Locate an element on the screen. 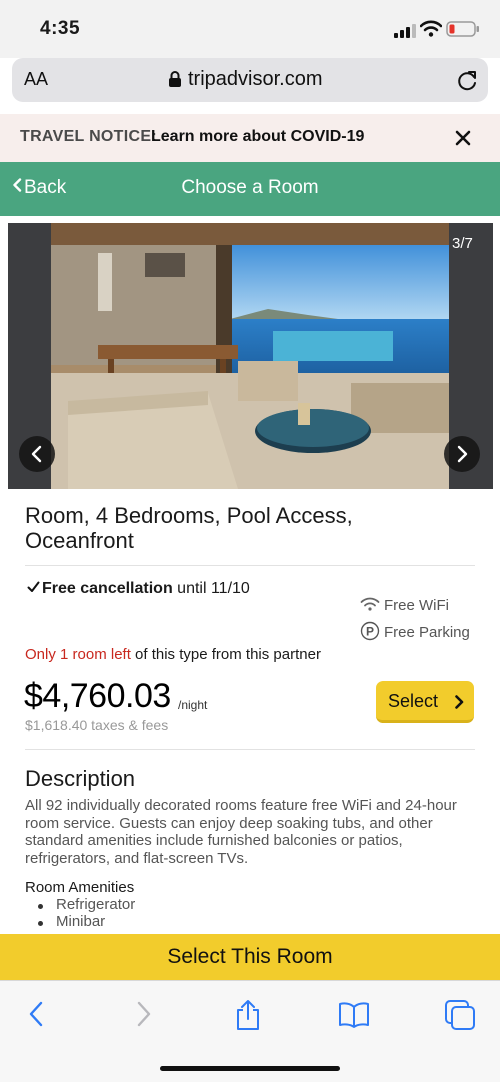 This screenshot has height=1082, width=500. select-this-room-button: Select This Room is located at coordinates (250, 957).